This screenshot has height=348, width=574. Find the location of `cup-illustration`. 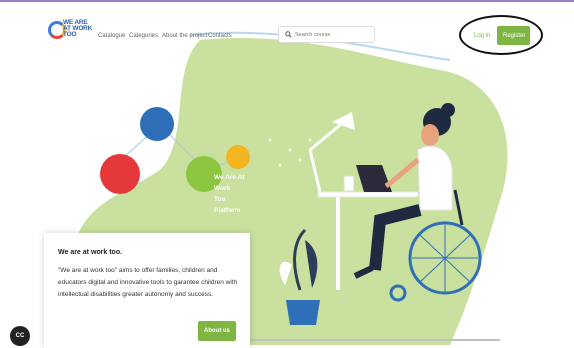

cup-illustration is located at coordinates (349, 183).